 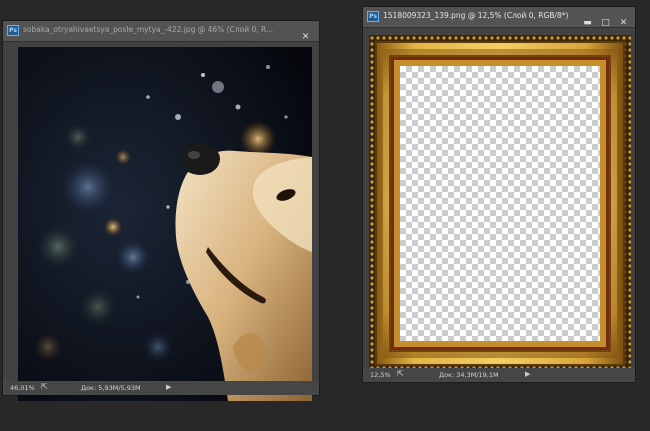 I want to click on window-controls: ▬ □ ✕, so click(x=604, y=19).